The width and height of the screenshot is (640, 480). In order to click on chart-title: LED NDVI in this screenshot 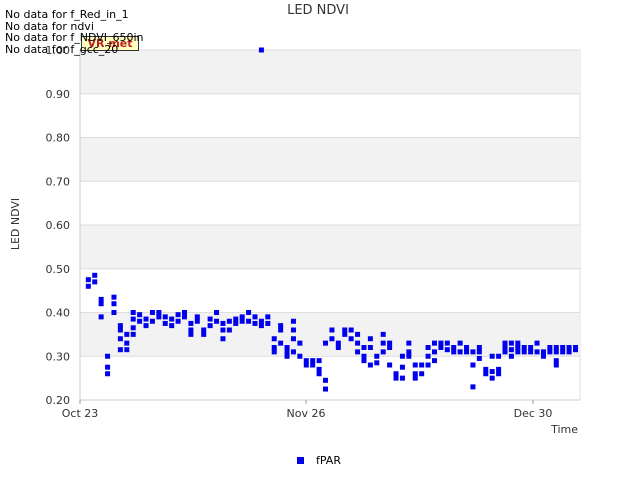, I will do `click(318, 10)`.